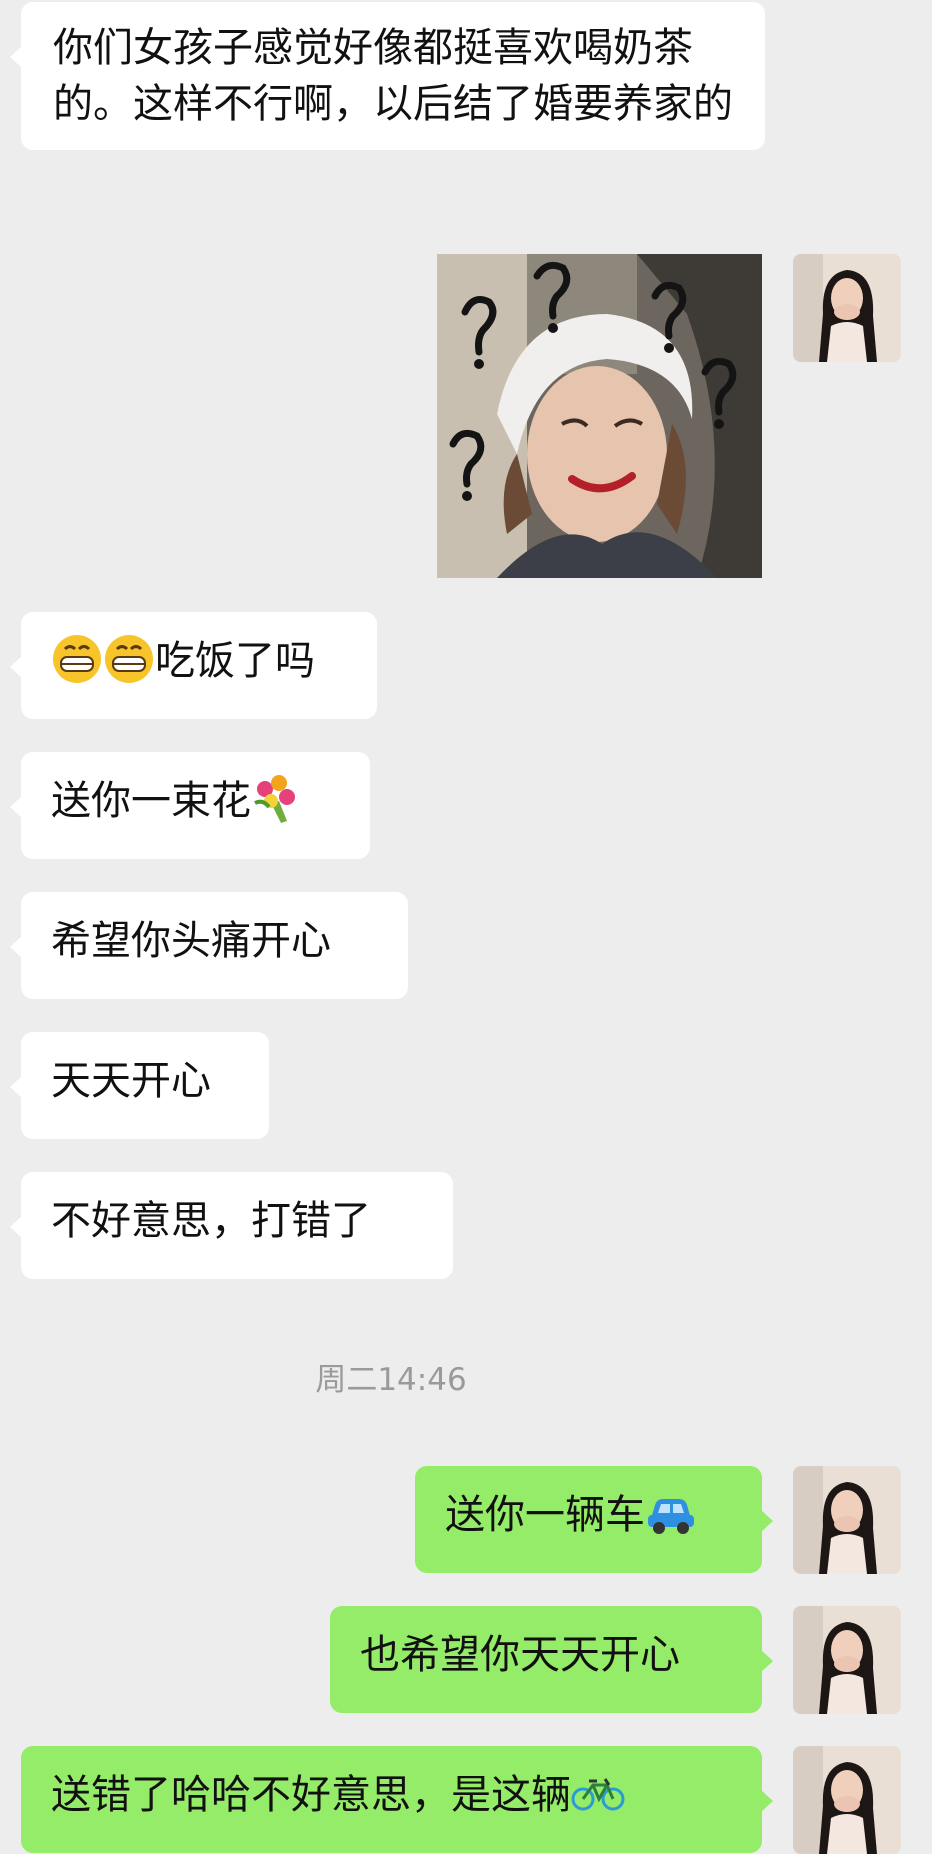 This screenshot has width=932, height=1854. I want to click on message-bubble-incoming: 你们女孩子感觉好像都挺喜欢喝奶茶的。这样不行啊，以后结了婚要养家的, so click(387, 76).